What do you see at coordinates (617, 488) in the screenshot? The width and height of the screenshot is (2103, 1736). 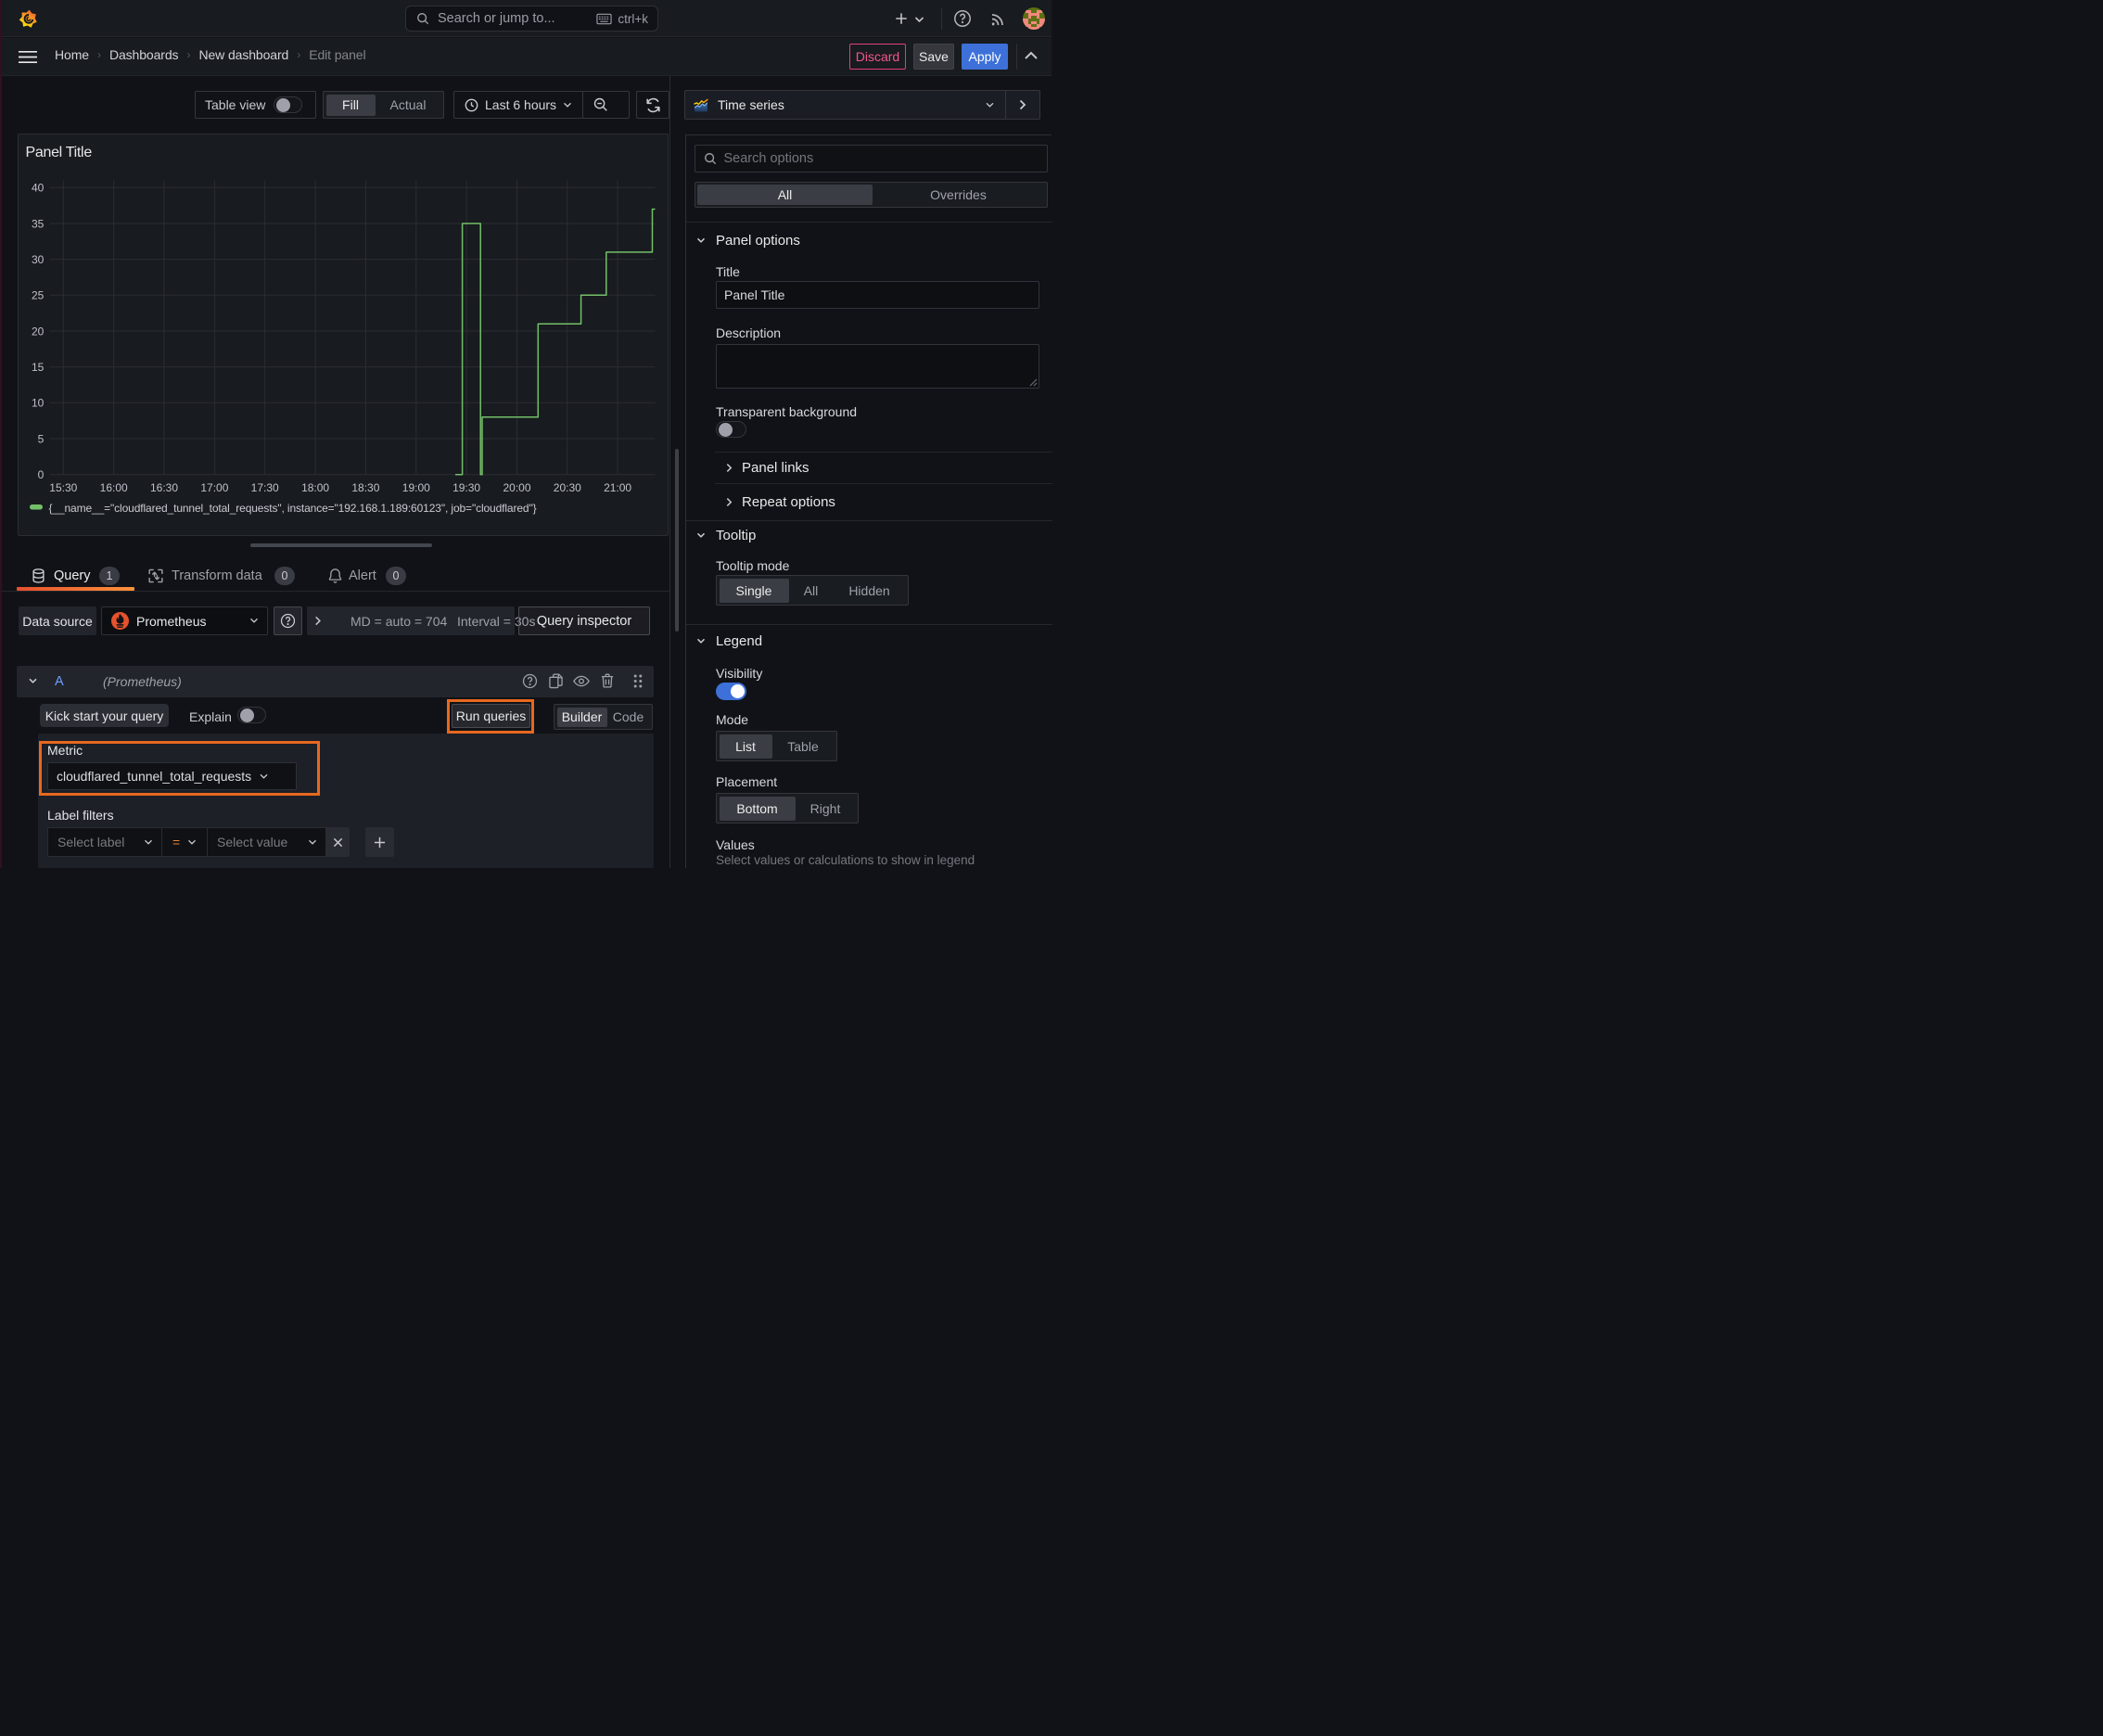 I see `svg-text: 21:00` at bounding box center [617, 488].